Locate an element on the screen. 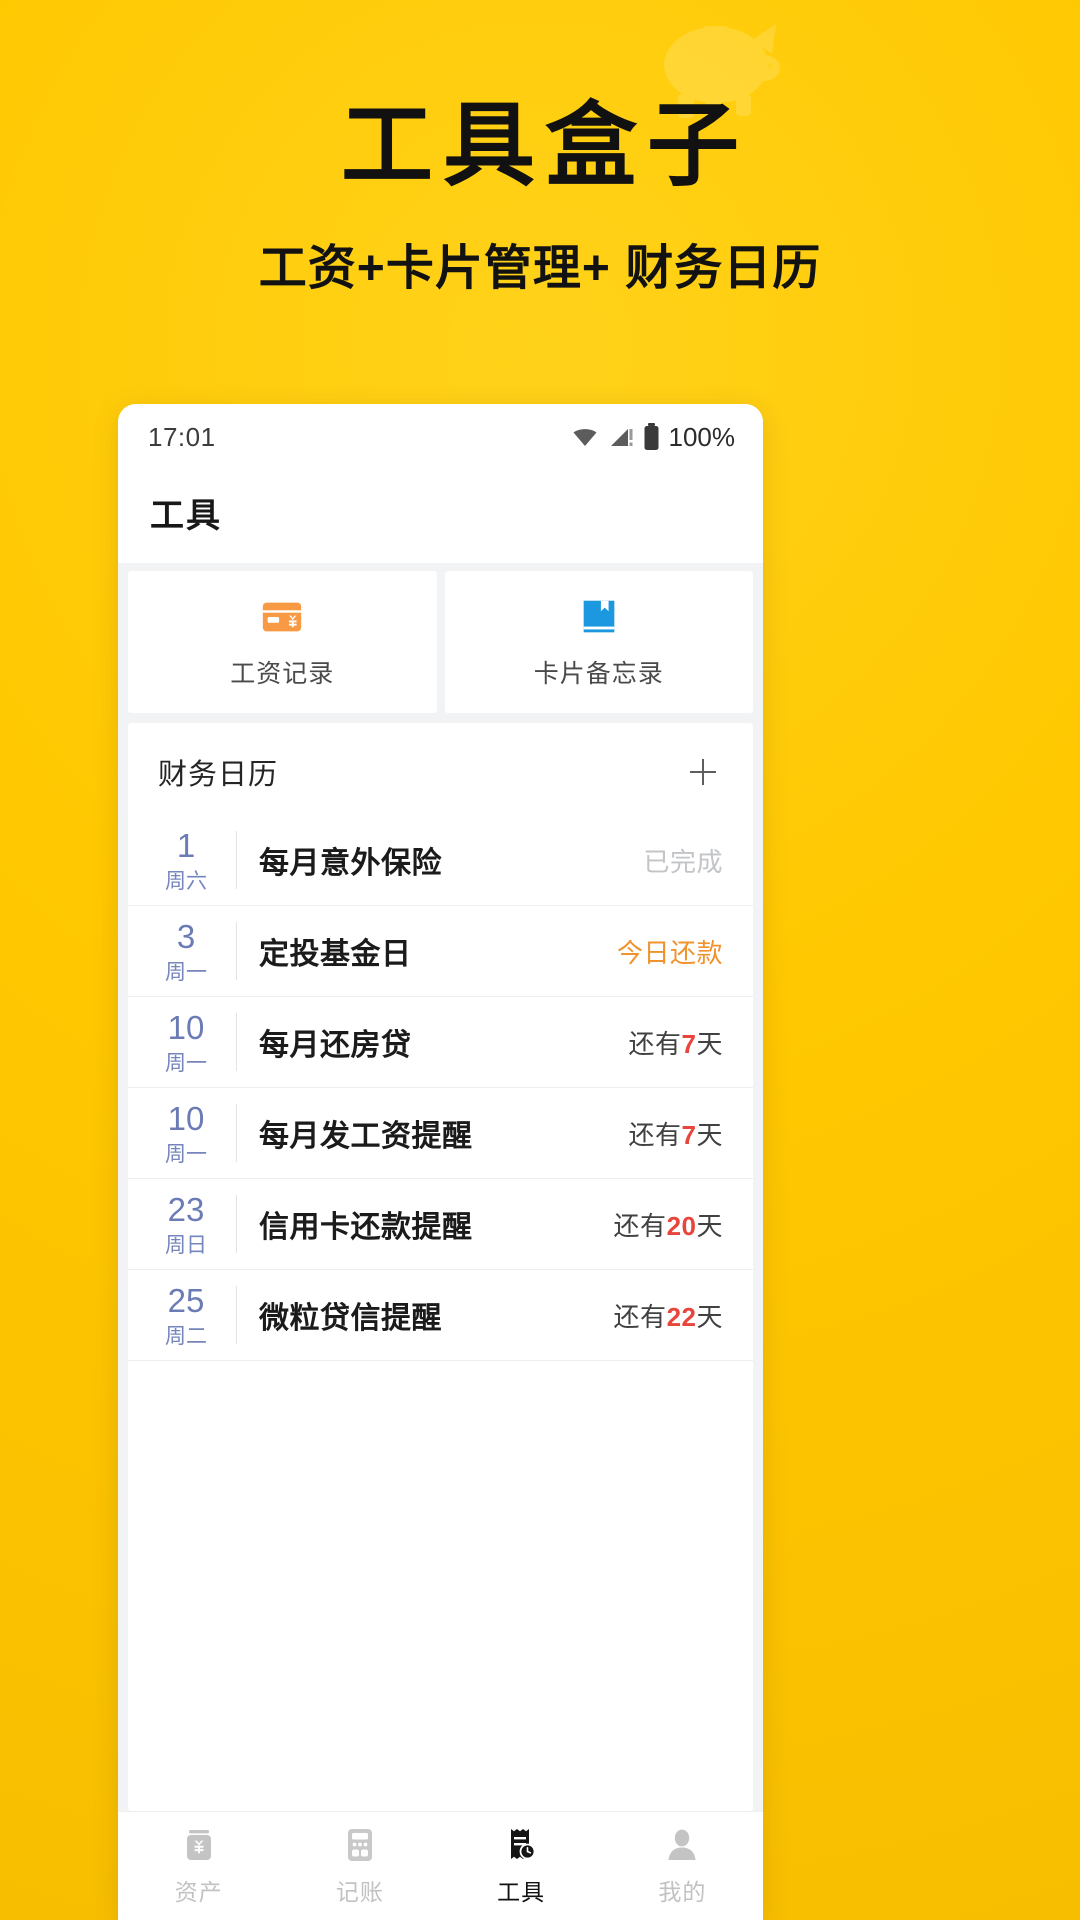  page-title: 工具 is located at coordinates (186, 516).